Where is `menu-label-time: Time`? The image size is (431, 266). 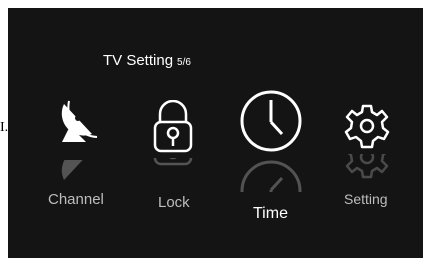
menu-label-time: Time is located at coordinates (270, 213).